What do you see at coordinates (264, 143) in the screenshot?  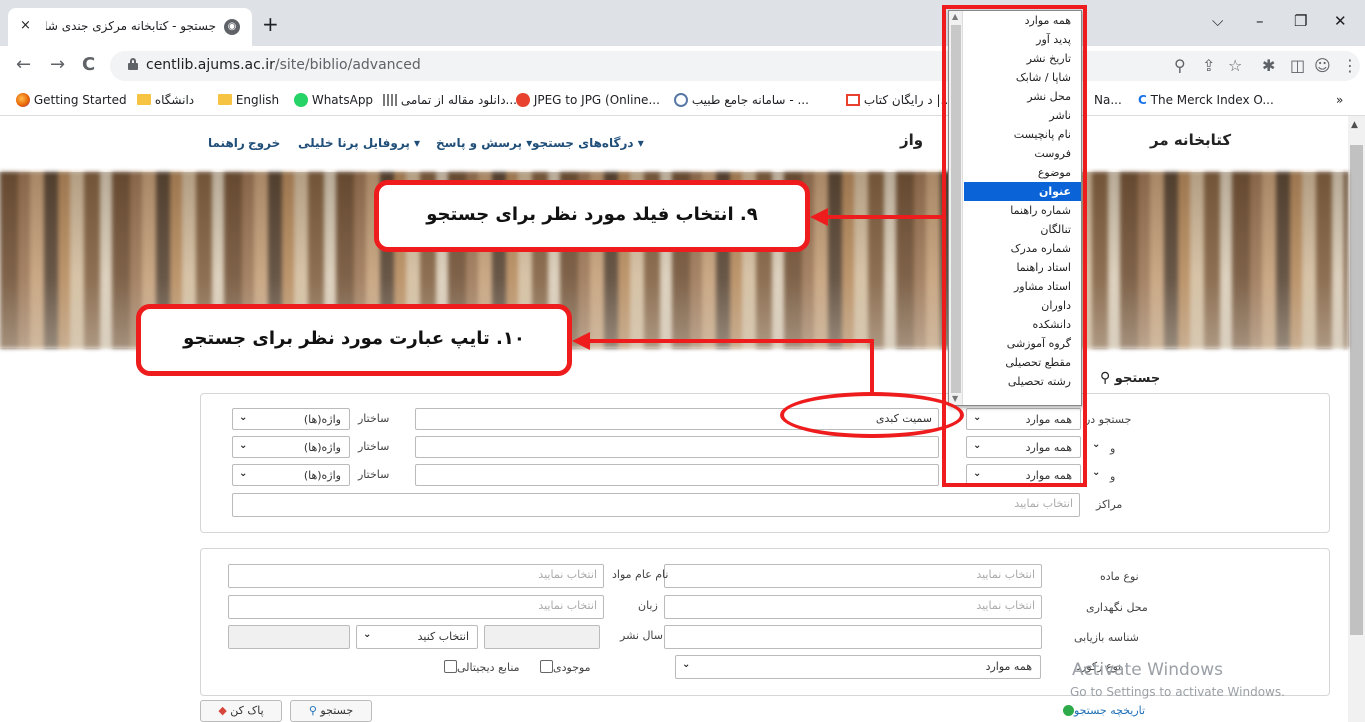 I see `nav-logout: خروج` at bounding box center [264, 143].